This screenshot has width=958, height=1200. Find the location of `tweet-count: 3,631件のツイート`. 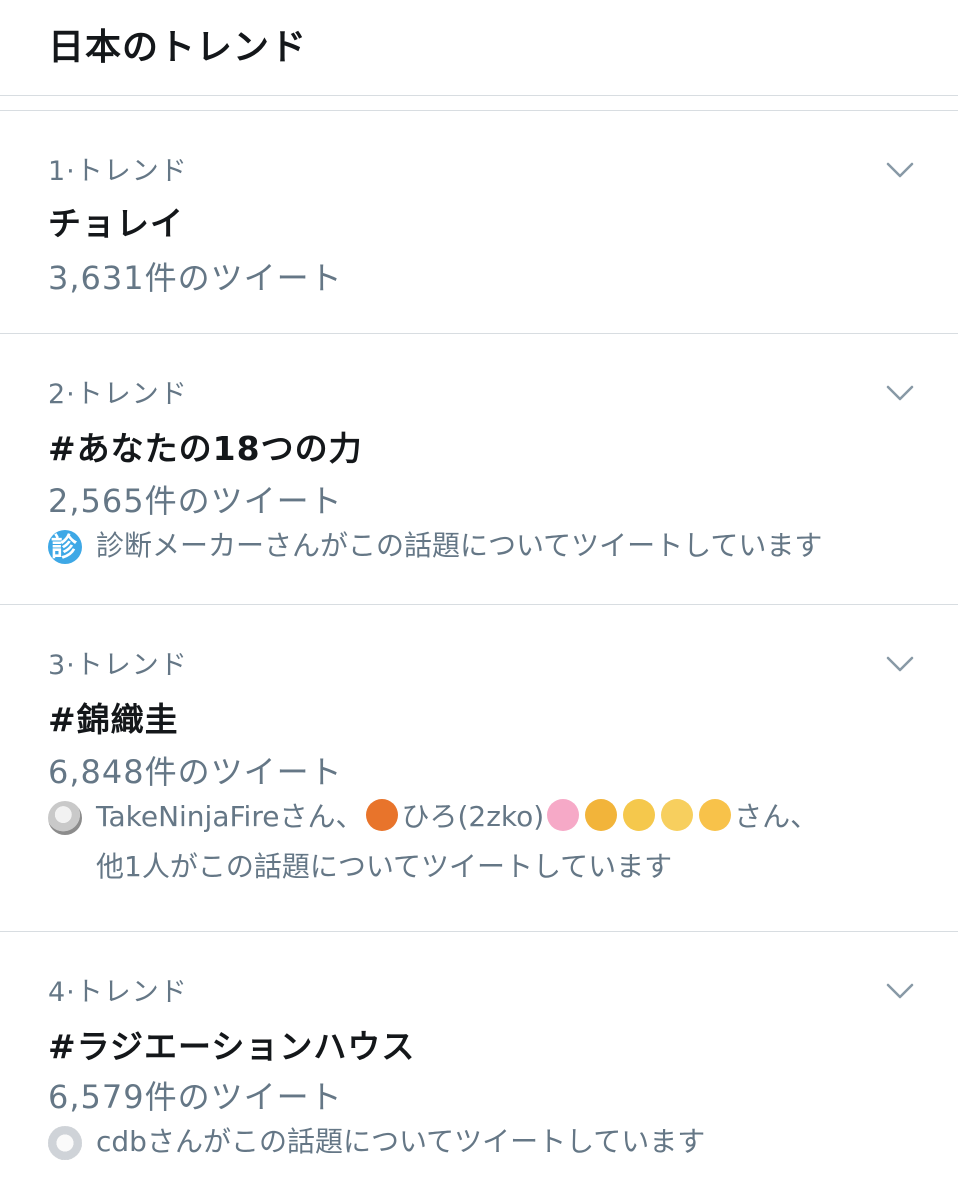

tweet-count: 3,631件のツイート is located at coordinates (195, 278).